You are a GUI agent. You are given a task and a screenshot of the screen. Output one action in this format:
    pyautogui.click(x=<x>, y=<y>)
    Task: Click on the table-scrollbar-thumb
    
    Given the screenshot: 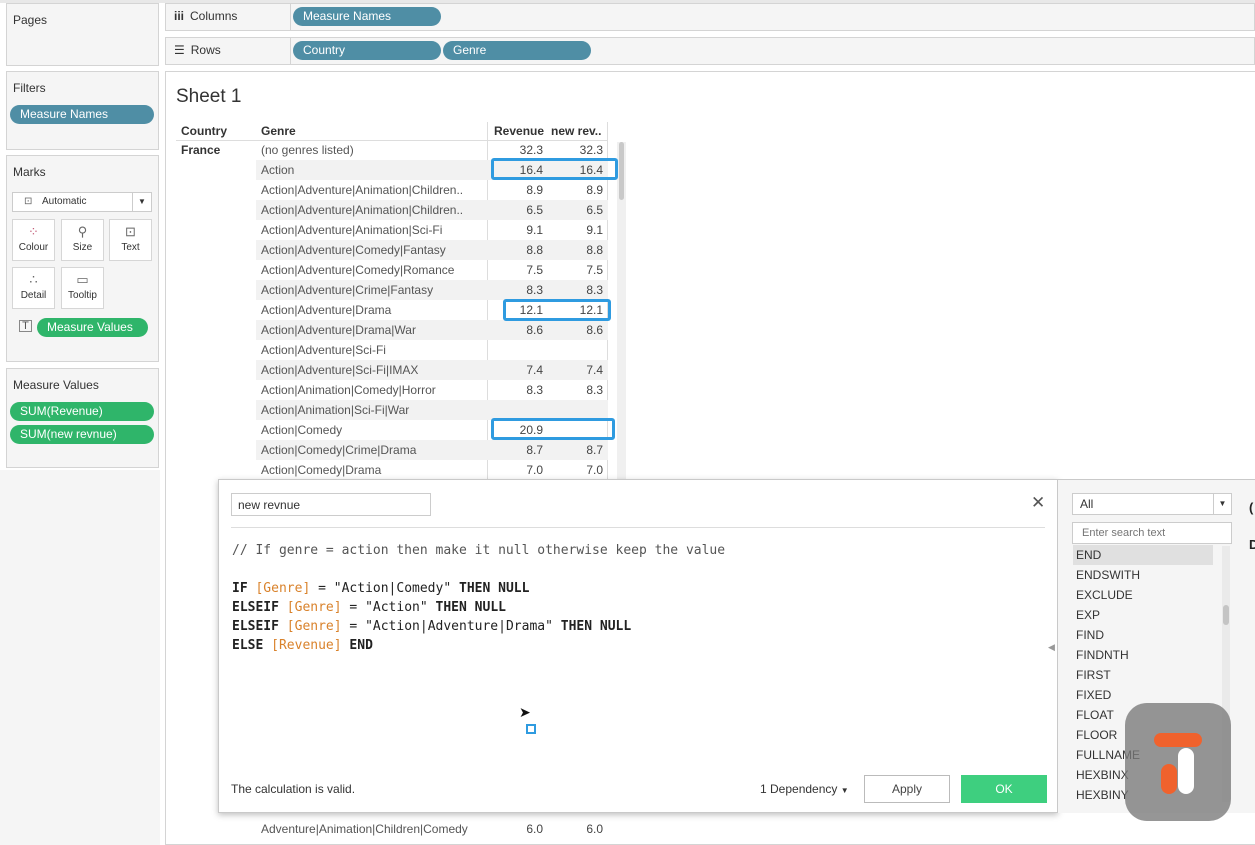 What is the action you would take?
    pyautogui.click(x=621, y=171)
    